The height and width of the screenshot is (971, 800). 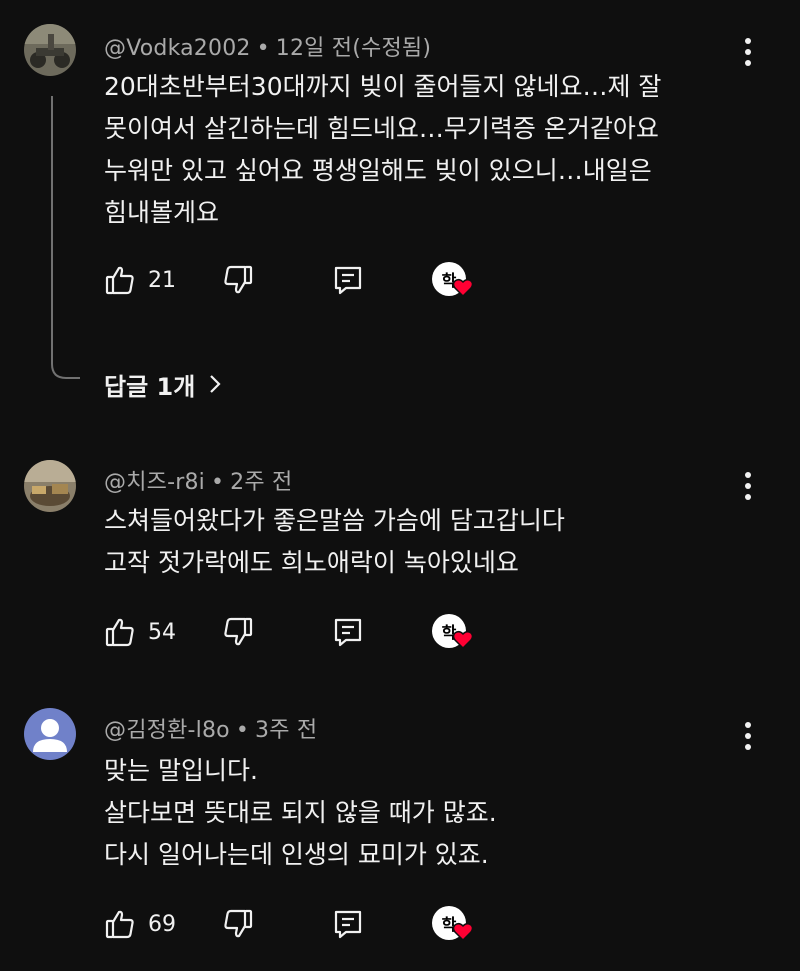 I want to click on comment-line: 고작 젓가락에도 희노애락이 녹아있네요, so click(x=311, y=562).